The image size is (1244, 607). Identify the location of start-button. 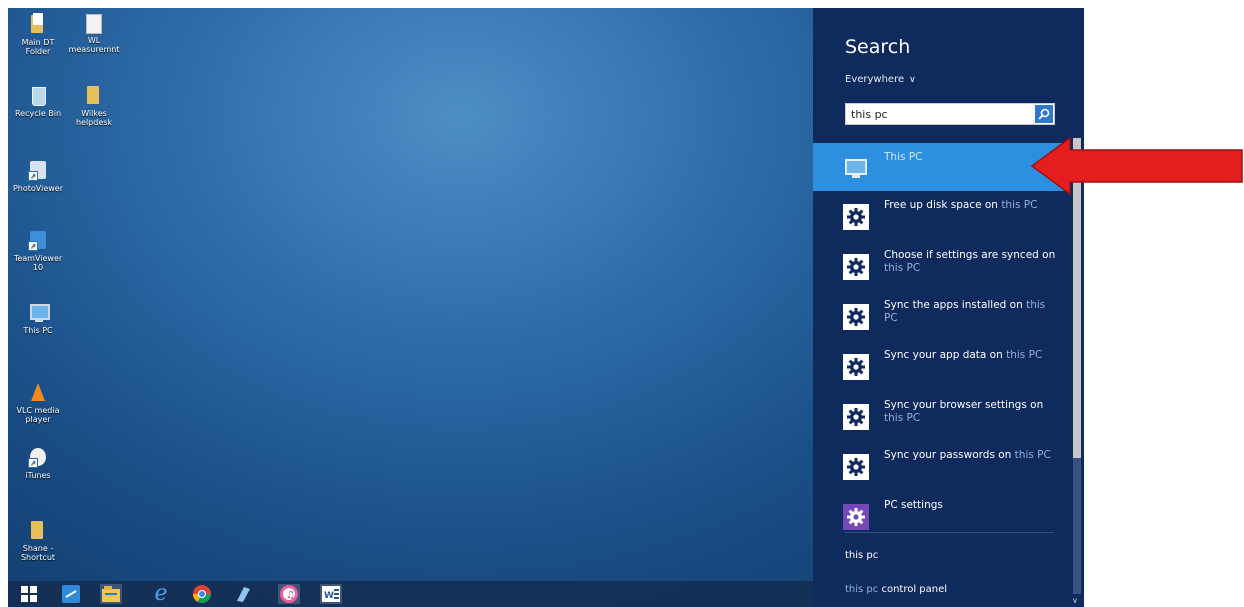
(29, 594).